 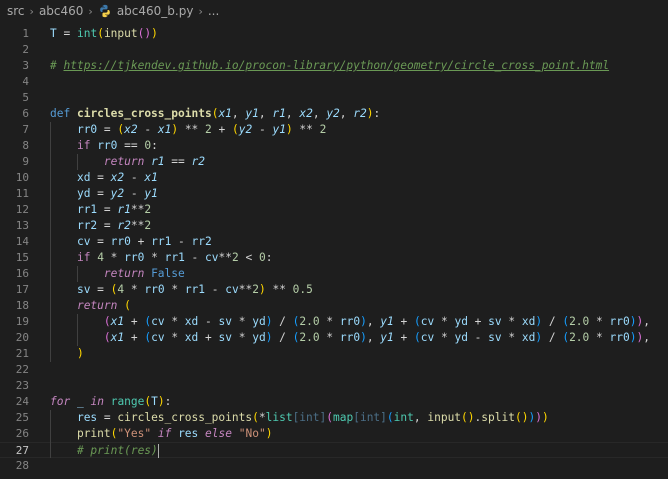 I want to click on code-line: 5, so click(x=334, y=98).